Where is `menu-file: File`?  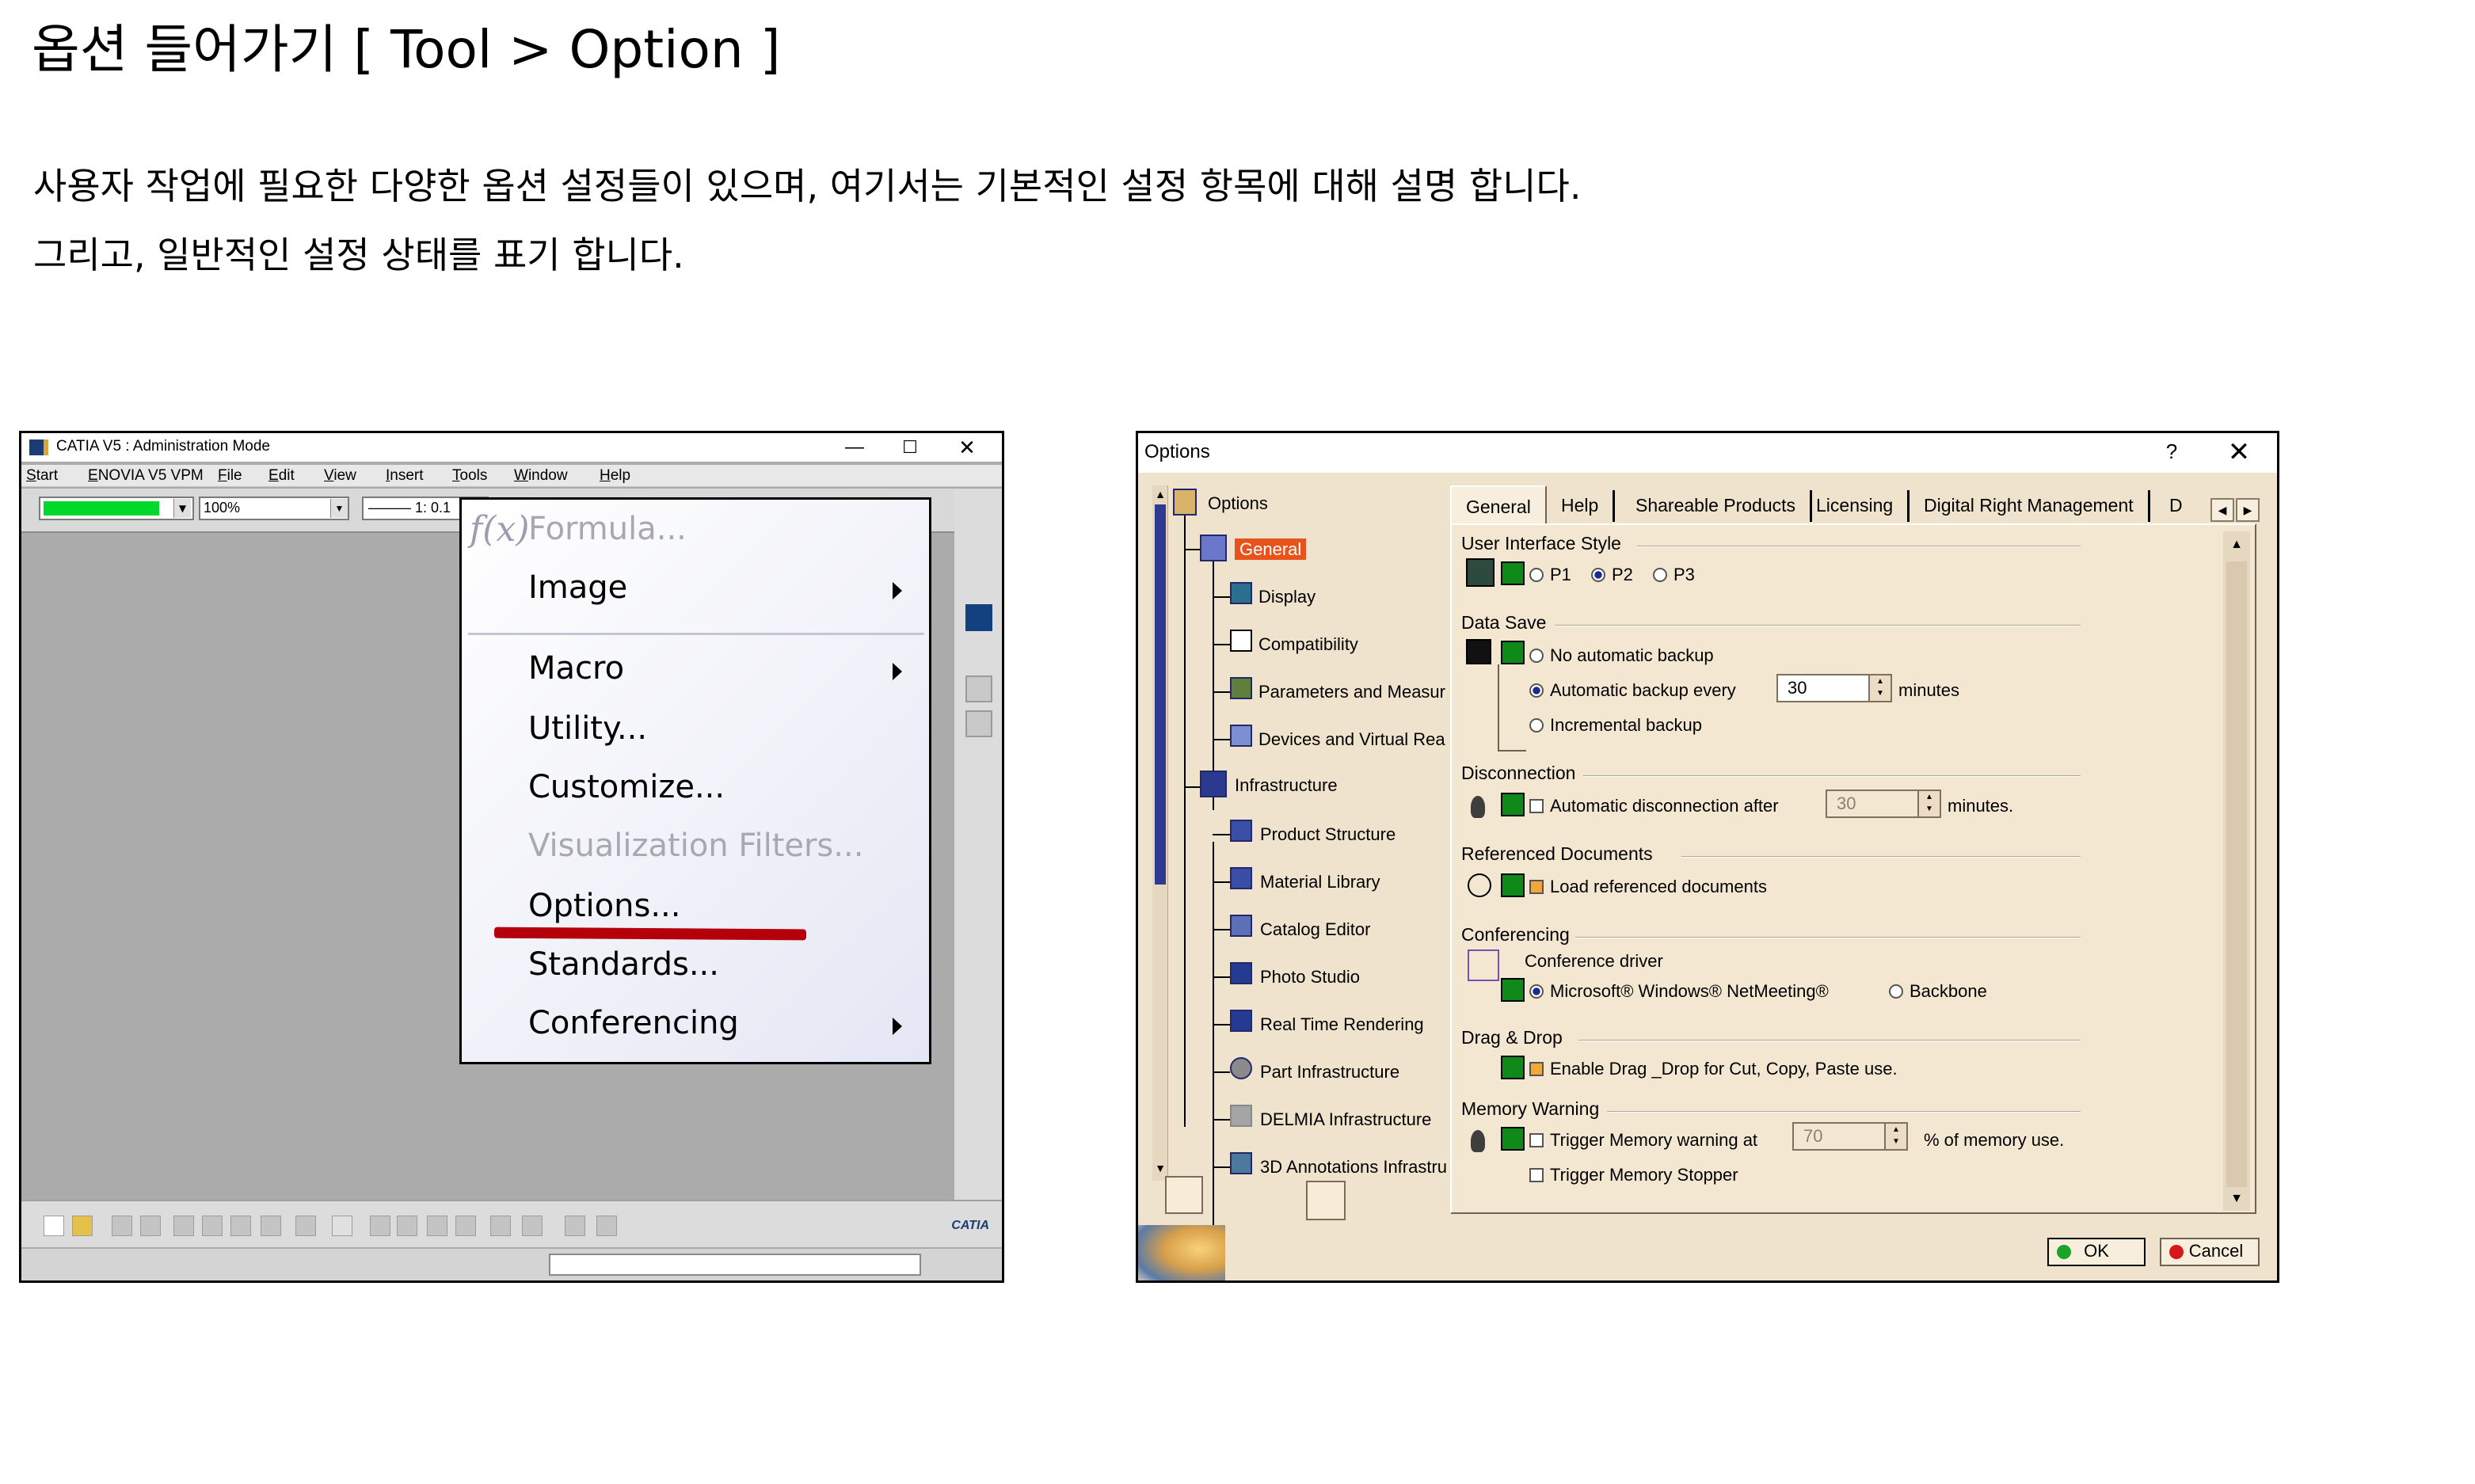
menu-file: File is located at coordinates (230, 476).